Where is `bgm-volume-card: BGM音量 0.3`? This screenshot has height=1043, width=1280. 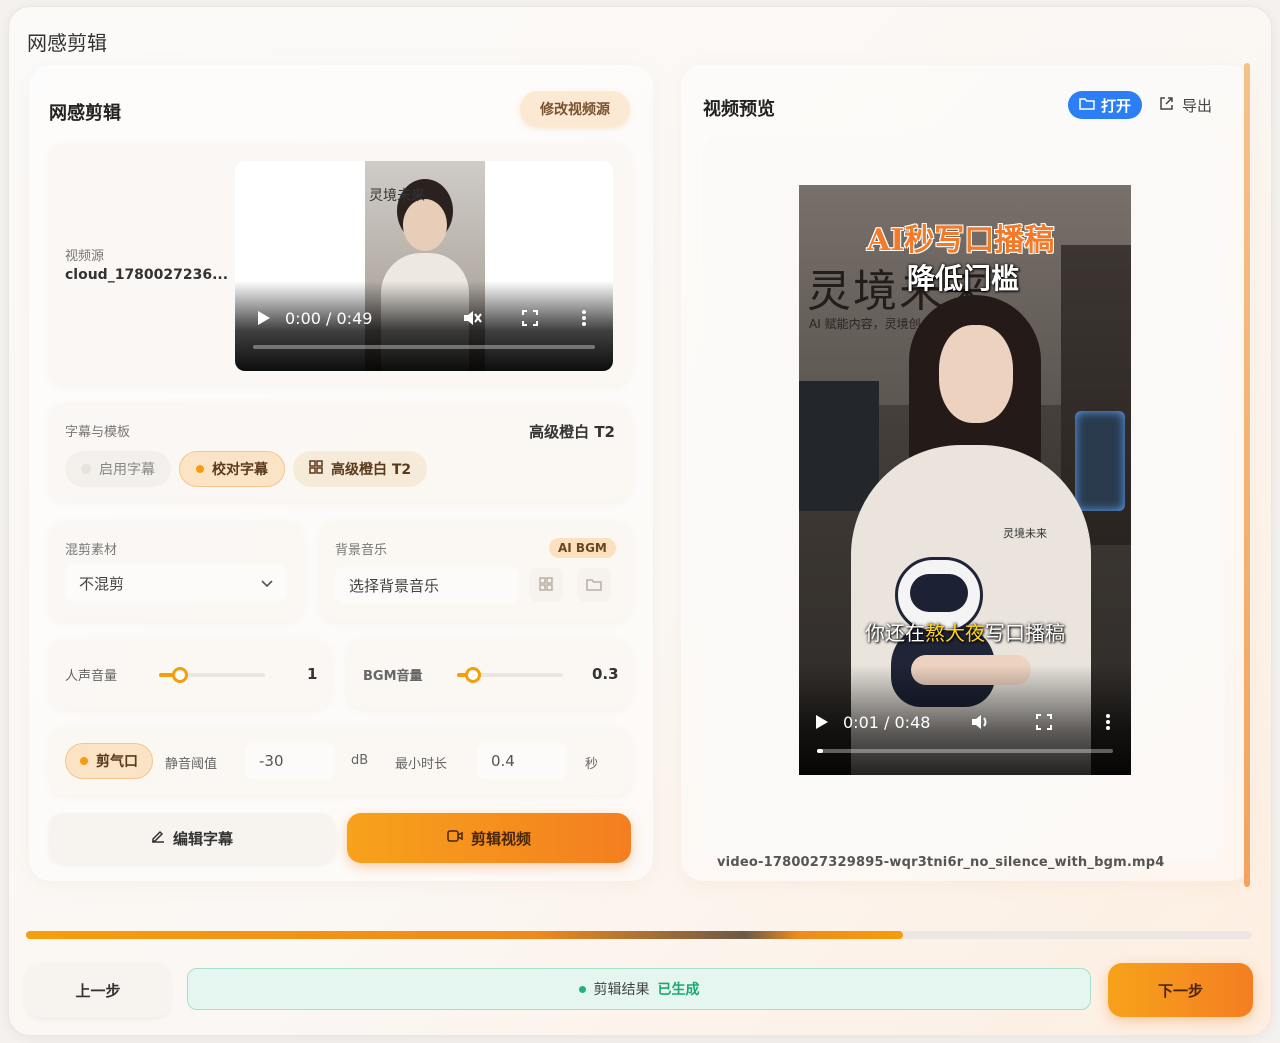
bgm-volume-card: BGM音量 0.3 is located at coordinates (489, 674).